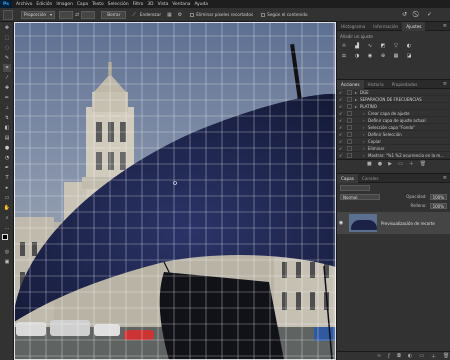  What do you see at coordinates (5, 237) in the screenshot?
I see `foreground-color-swatch` at bounding box center [5, 237].